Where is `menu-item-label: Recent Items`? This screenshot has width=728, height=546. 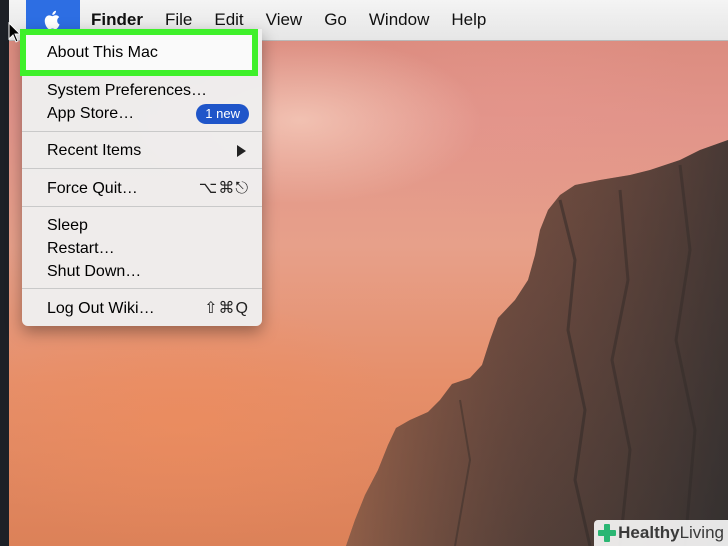
menu-item-label: Recent Items is located at coordinates (94, 150).